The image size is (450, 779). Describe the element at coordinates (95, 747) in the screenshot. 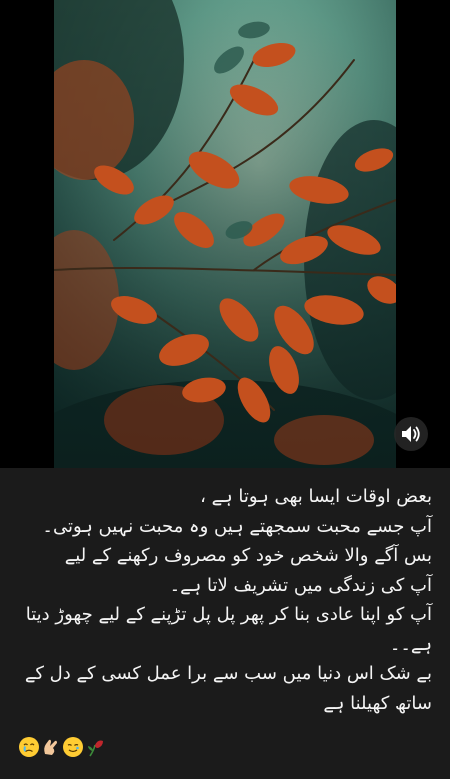

I see `wilted-rose-emoji` at that location.